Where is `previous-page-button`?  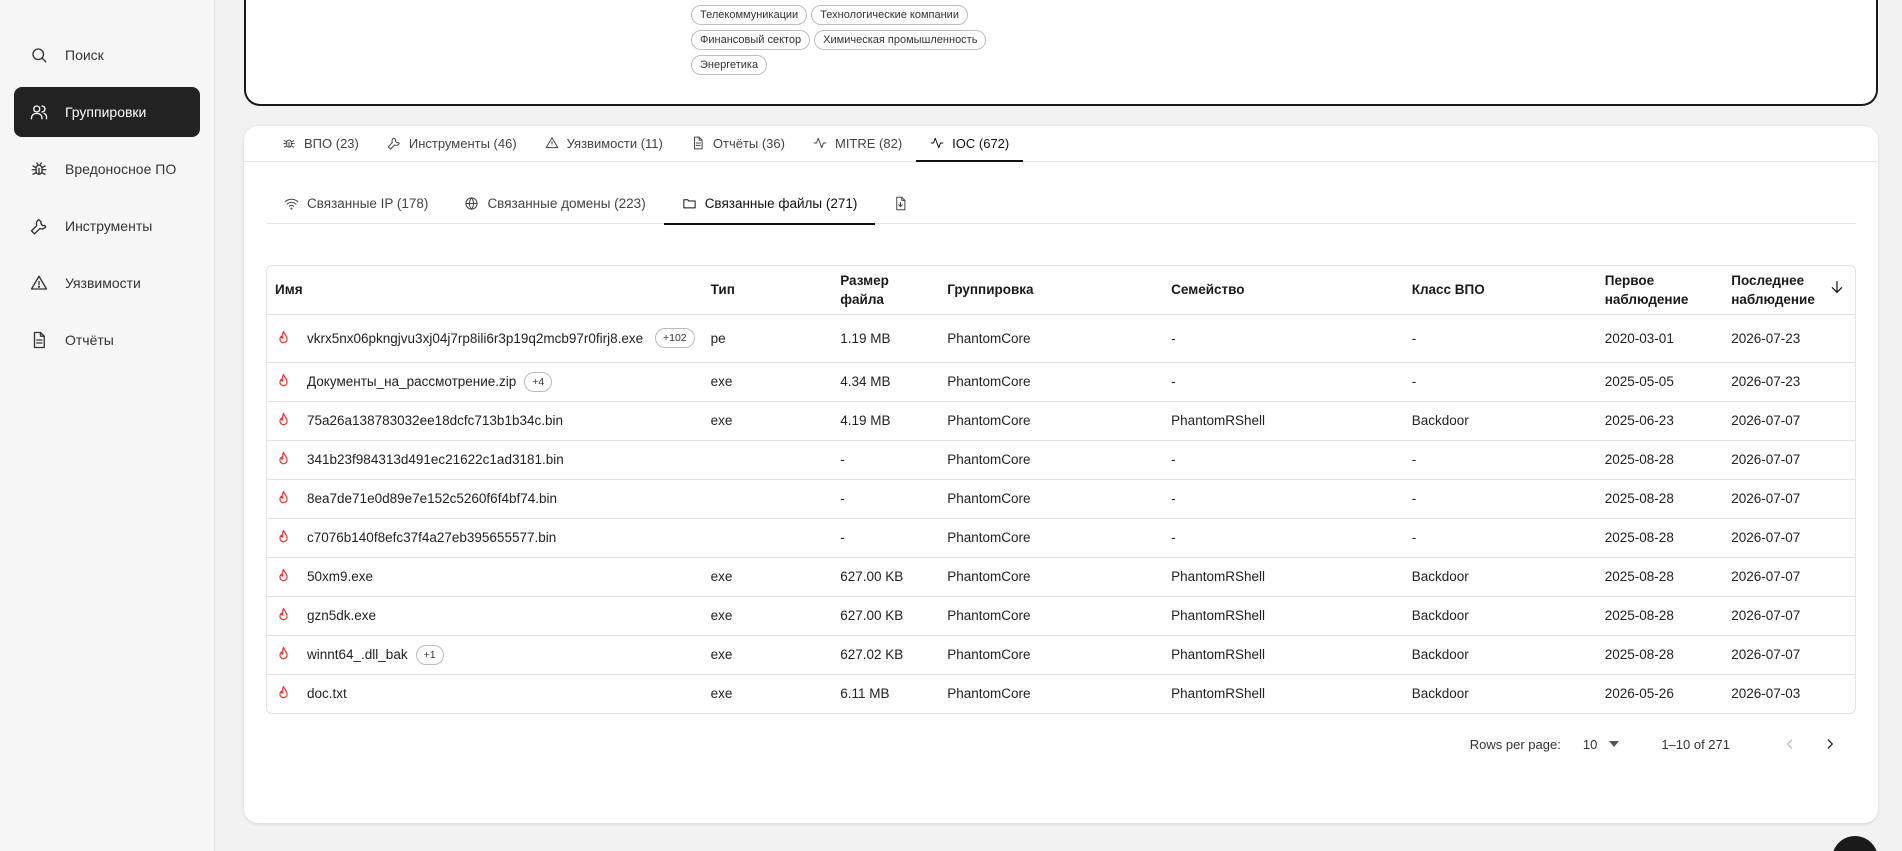
previous-page-button is located at coordinates (1790, 744).